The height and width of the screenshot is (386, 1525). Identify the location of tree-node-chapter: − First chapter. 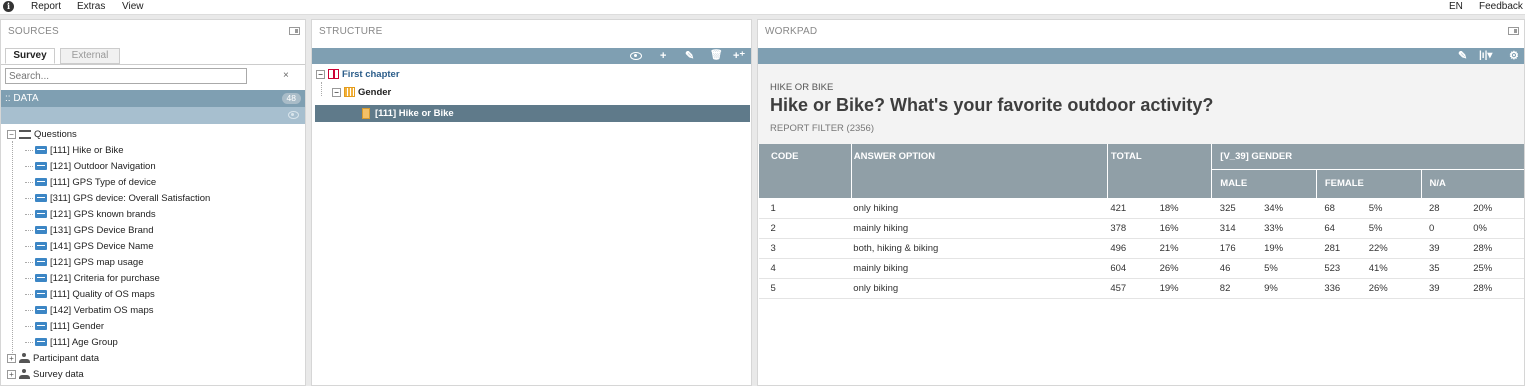
(358, 75).